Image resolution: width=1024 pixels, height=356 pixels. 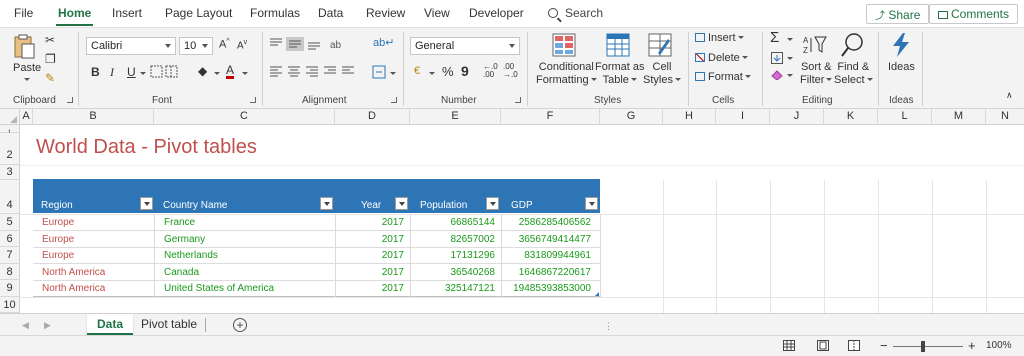 What do you see at coordinates (224, 44) in the screenshot?
I see `increase-font-icon: A^` at bounding box center [224, 44].